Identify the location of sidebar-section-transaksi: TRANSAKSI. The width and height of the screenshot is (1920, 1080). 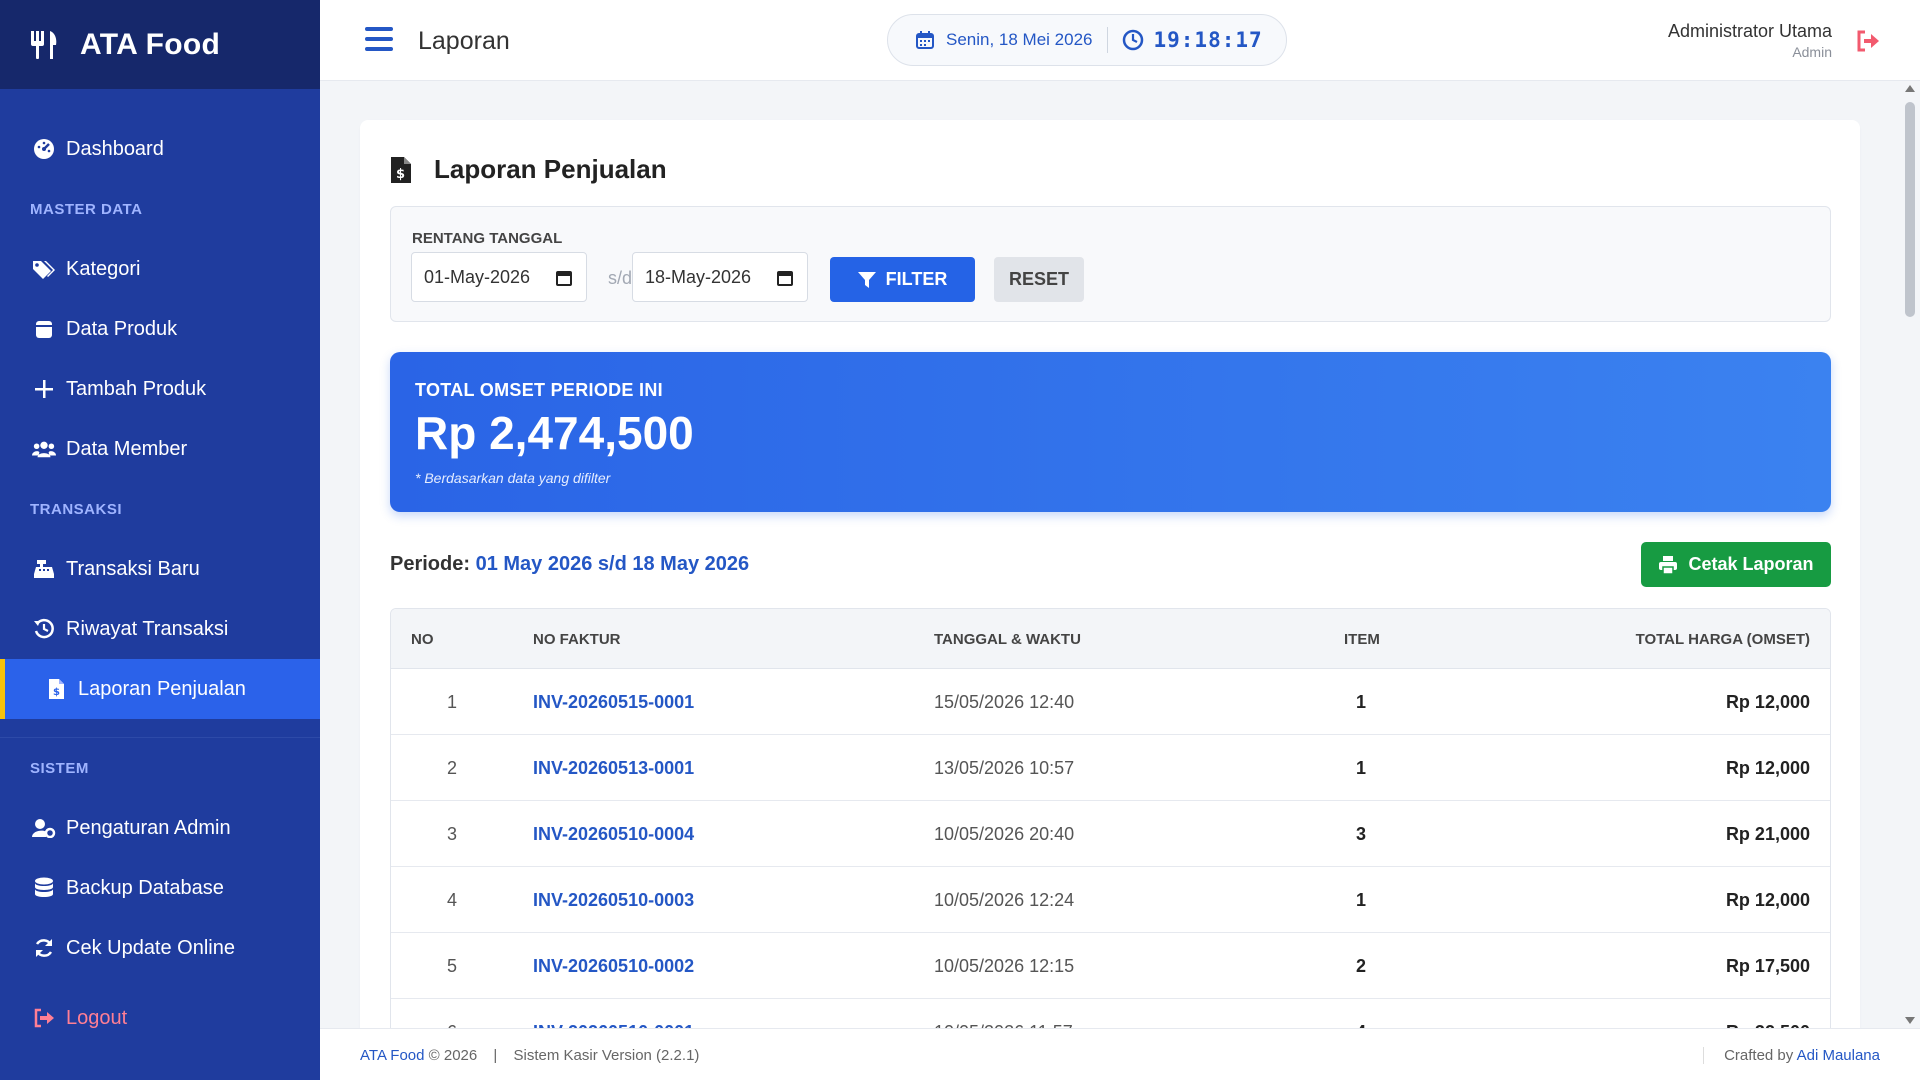
(76, 509).